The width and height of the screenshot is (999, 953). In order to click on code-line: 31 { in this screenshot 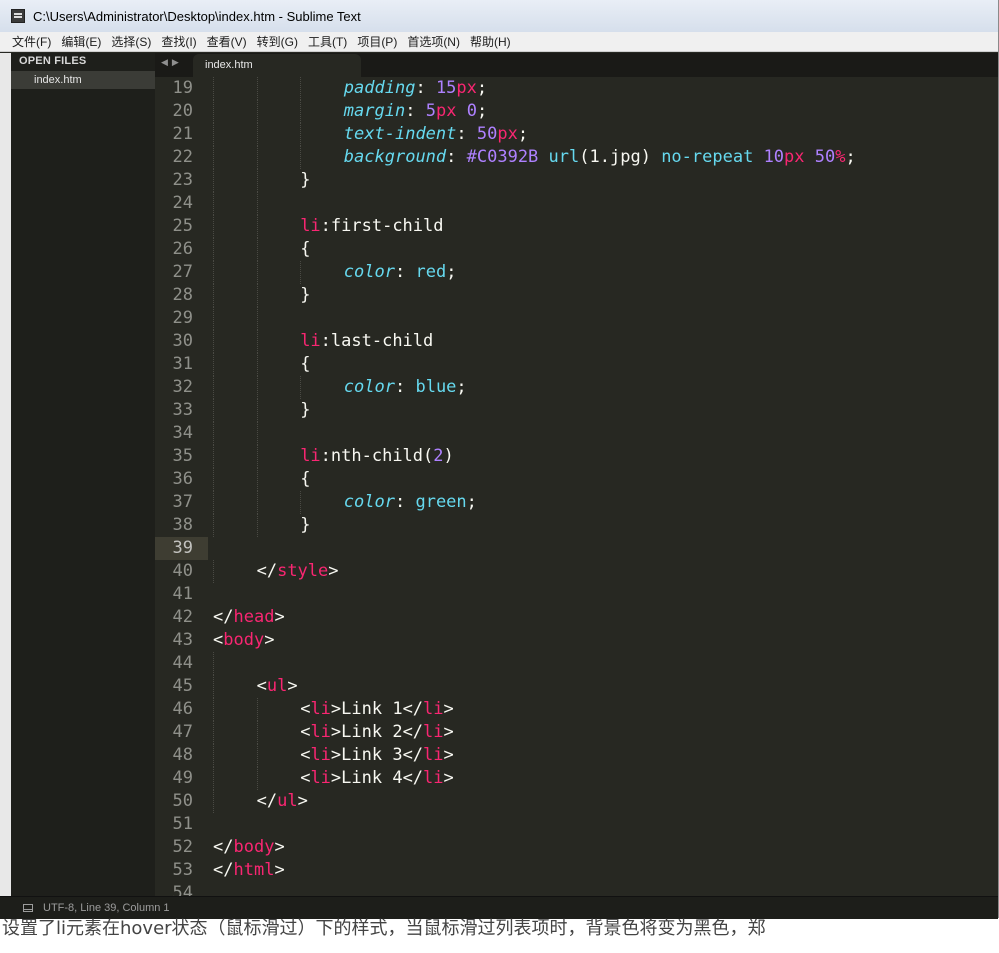, I will do `click(576, 364)`.